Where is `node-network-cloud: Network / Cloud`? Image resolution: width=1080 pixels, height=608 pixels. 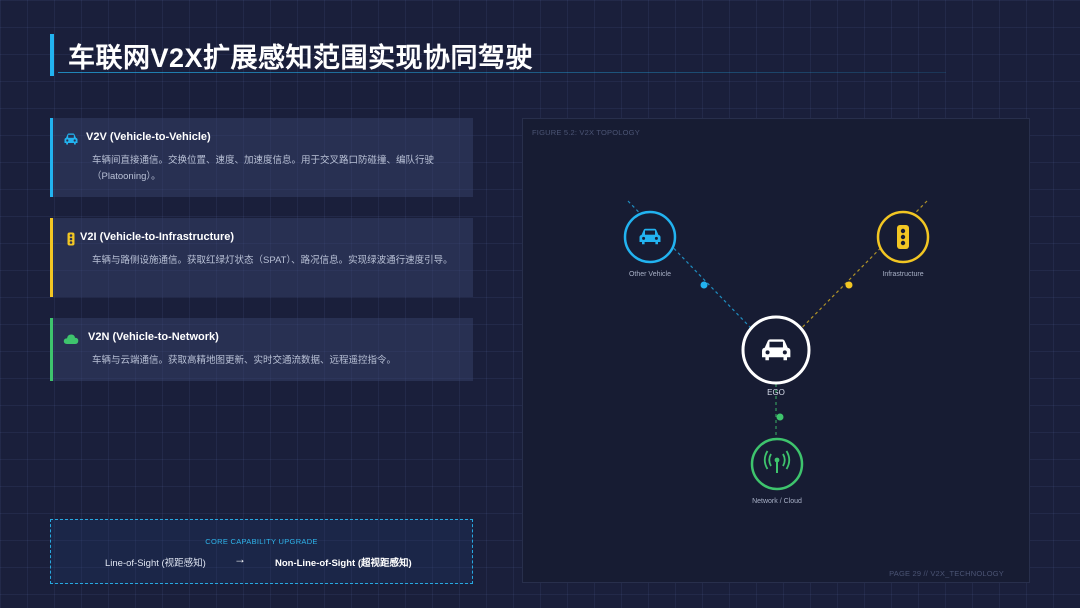
node-network-cloud: Network / Cloud is located at coordinates (777, 471).